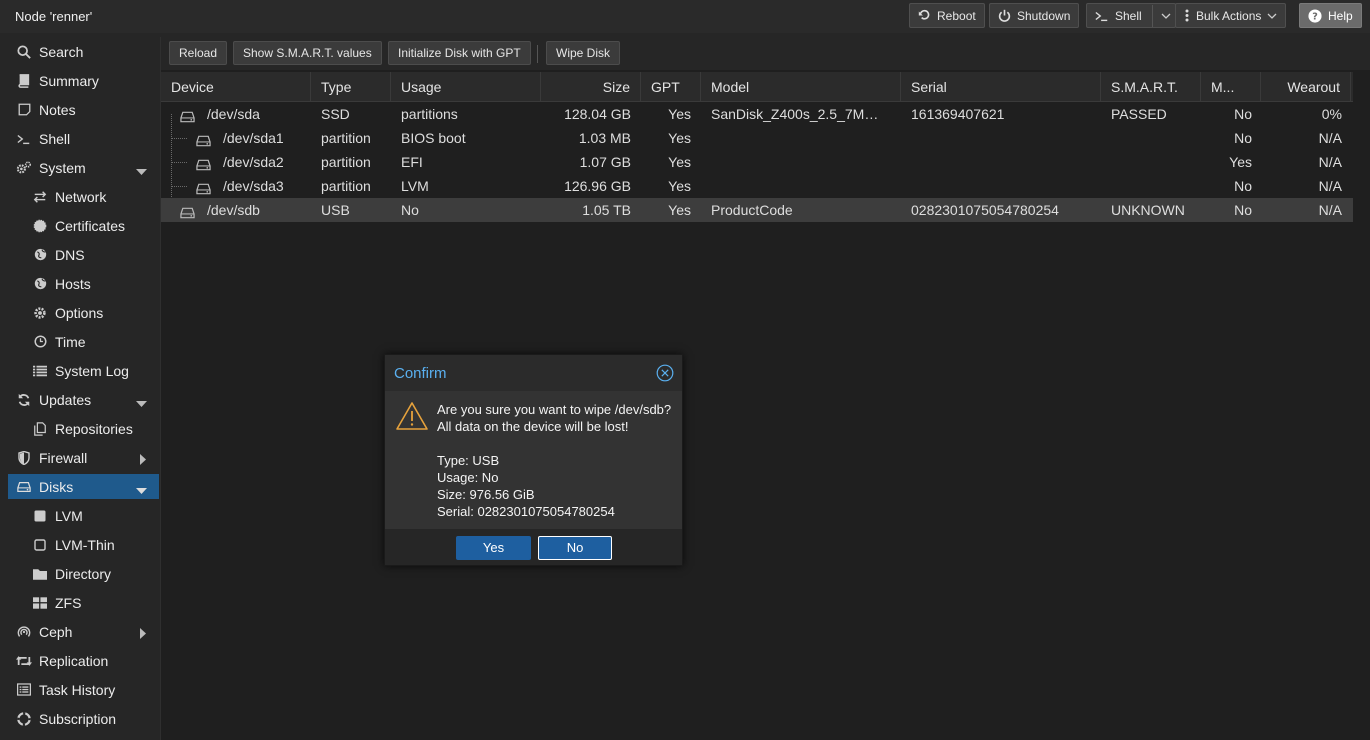 The width and height of the screenshot is (1370, 740). I want to click on size-cell: 126.96 GB, so click(597, 186).